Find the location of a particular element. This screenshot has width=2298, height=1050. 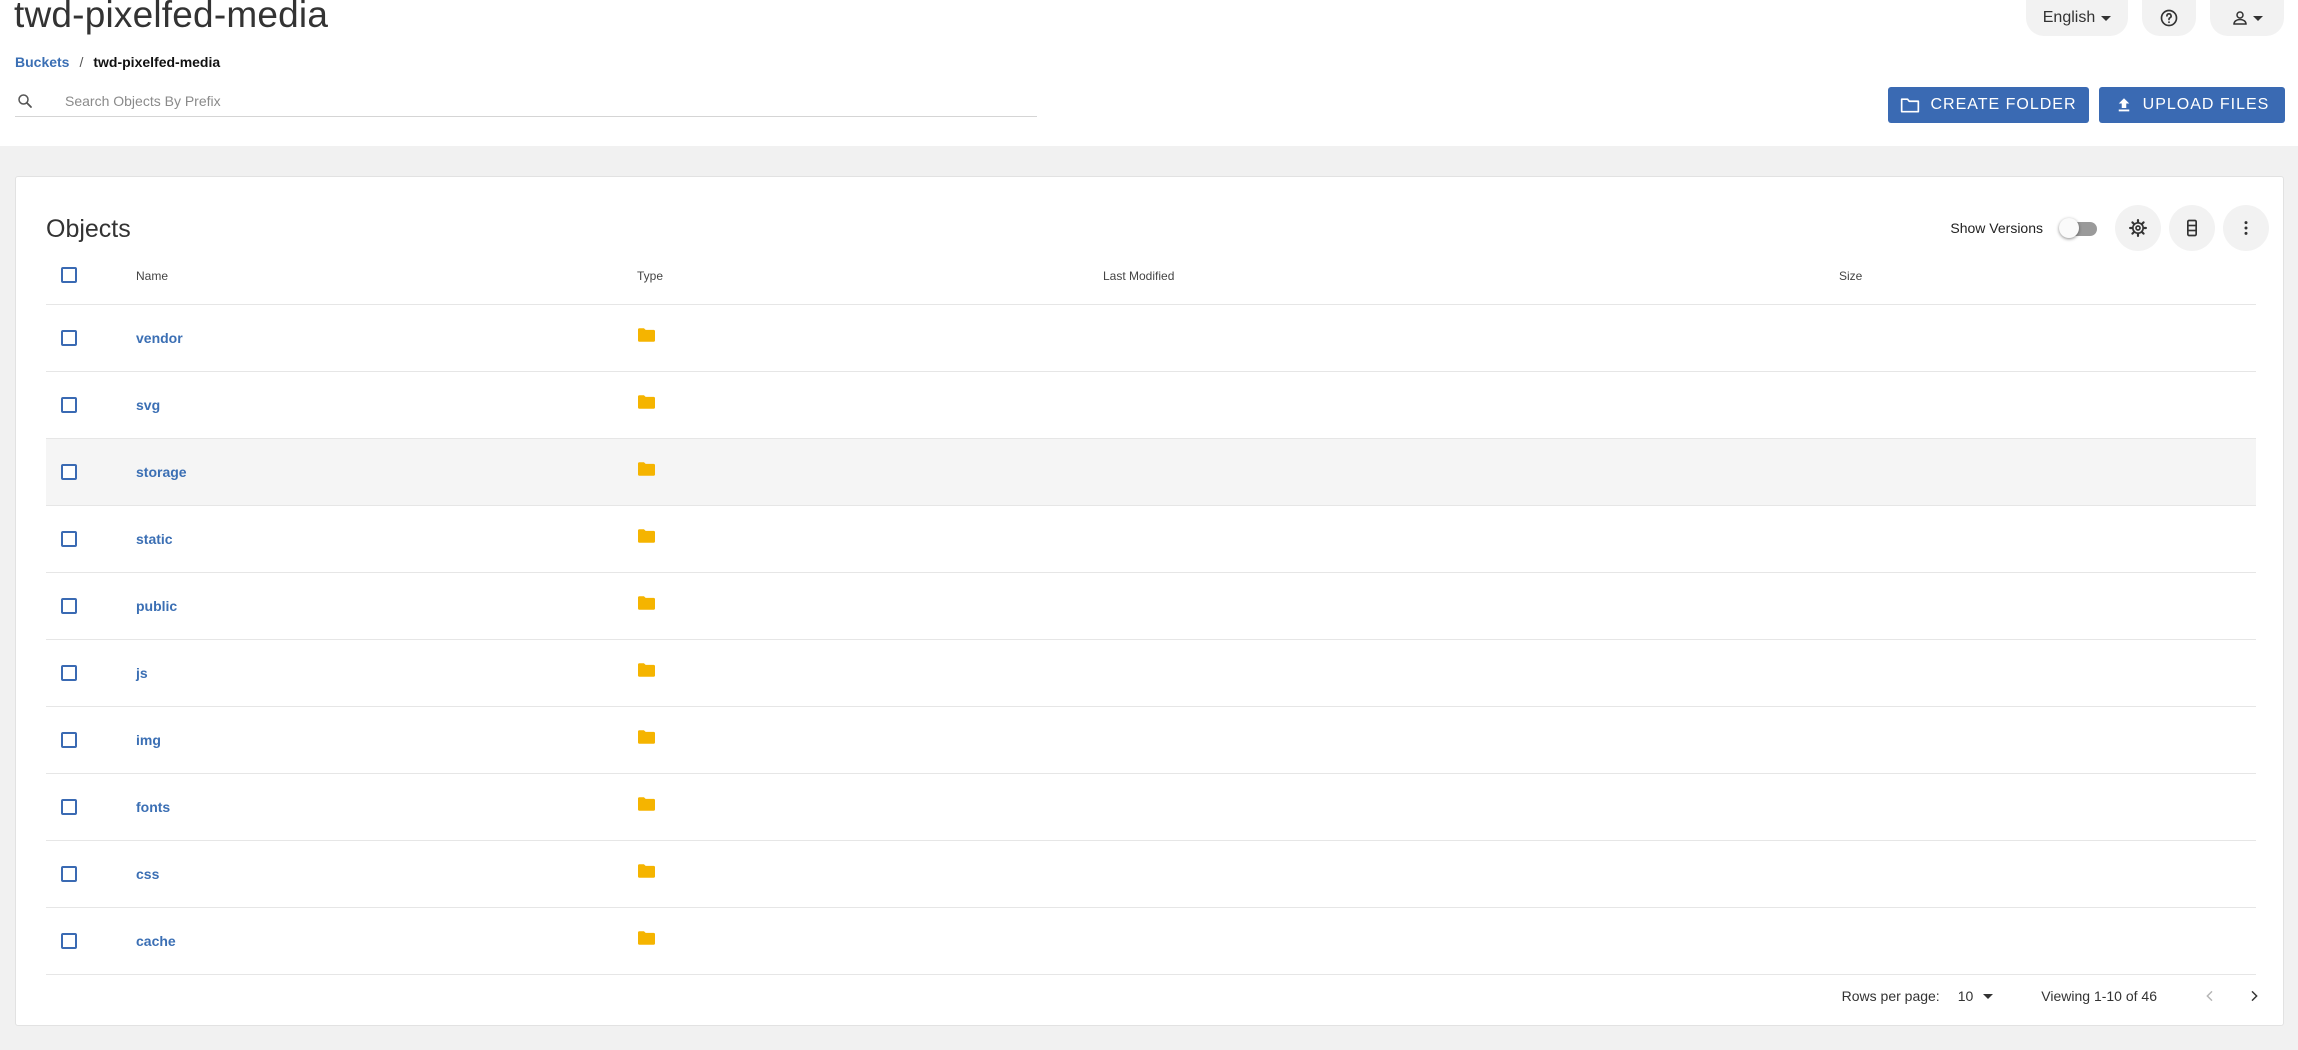

table-row: cache is located at coordinates (1151, 941).